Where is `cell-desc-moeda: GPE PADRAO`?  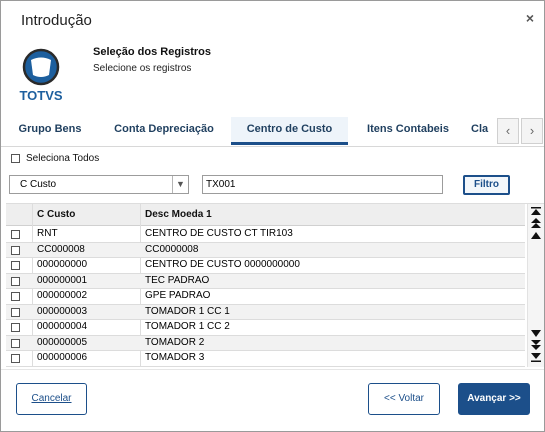
cell-desc-moeda: GPE PADRAO is located at coordinates (178, 295).